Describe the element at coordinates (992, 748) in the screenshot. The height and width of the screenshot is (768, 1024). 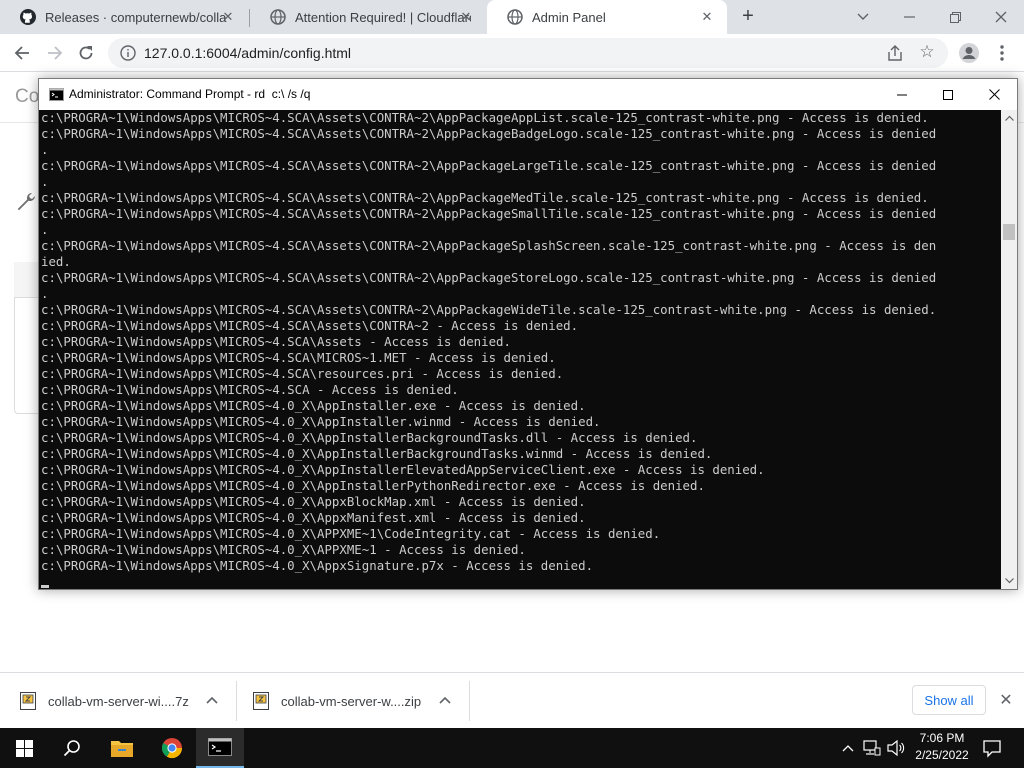
I see `notification-center-icon` at that location.